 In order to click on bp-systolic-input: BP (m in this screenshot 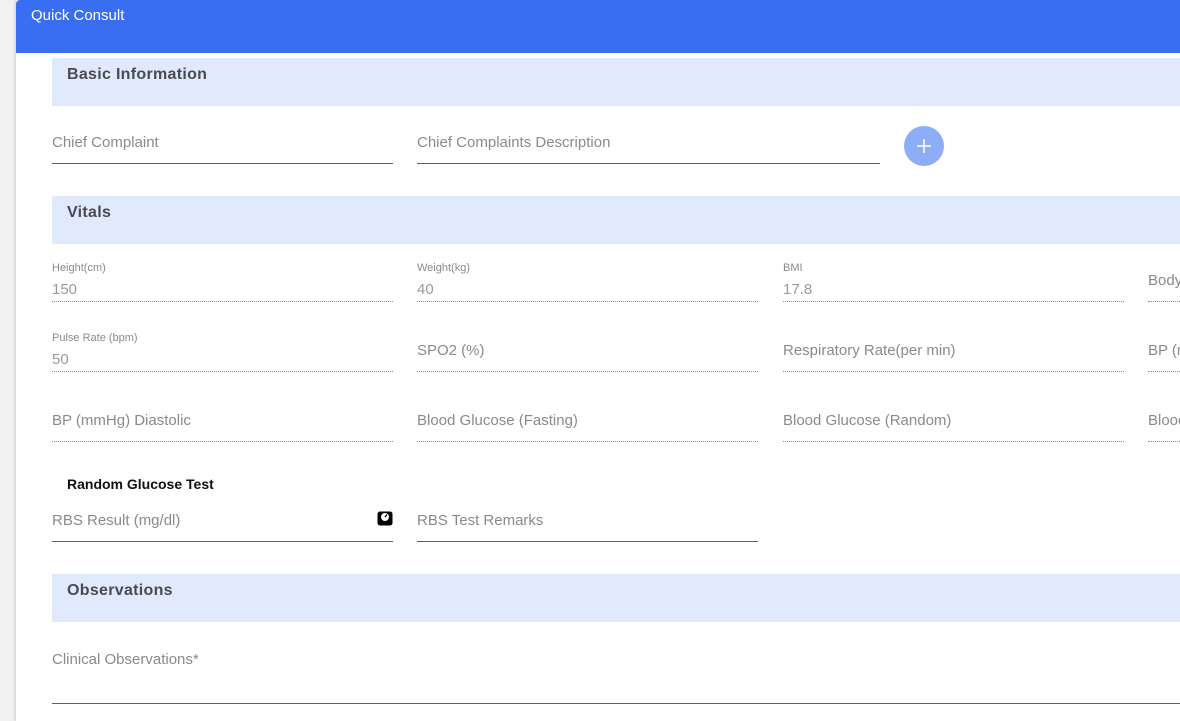, I will do `click(1164, 352)`.